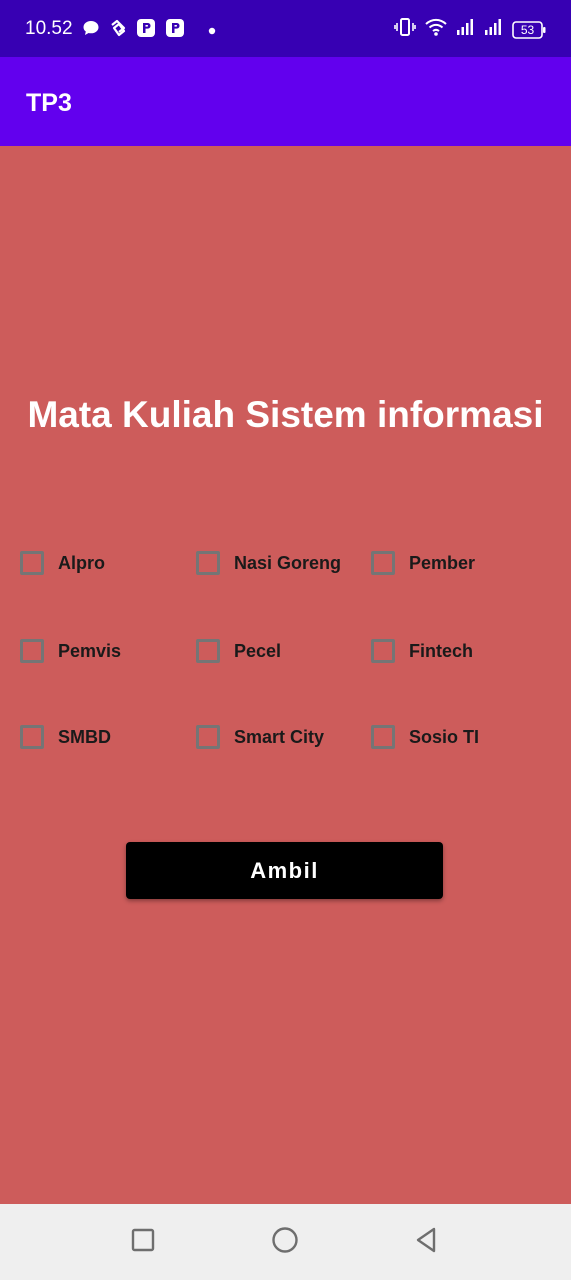 The width and height of the screenshot is (571, 1280). What do you see at coordinates (288, 563) in the screenshot?
I see `checkbox-label: Nasi Goreng` at bounding box center [288, 563].